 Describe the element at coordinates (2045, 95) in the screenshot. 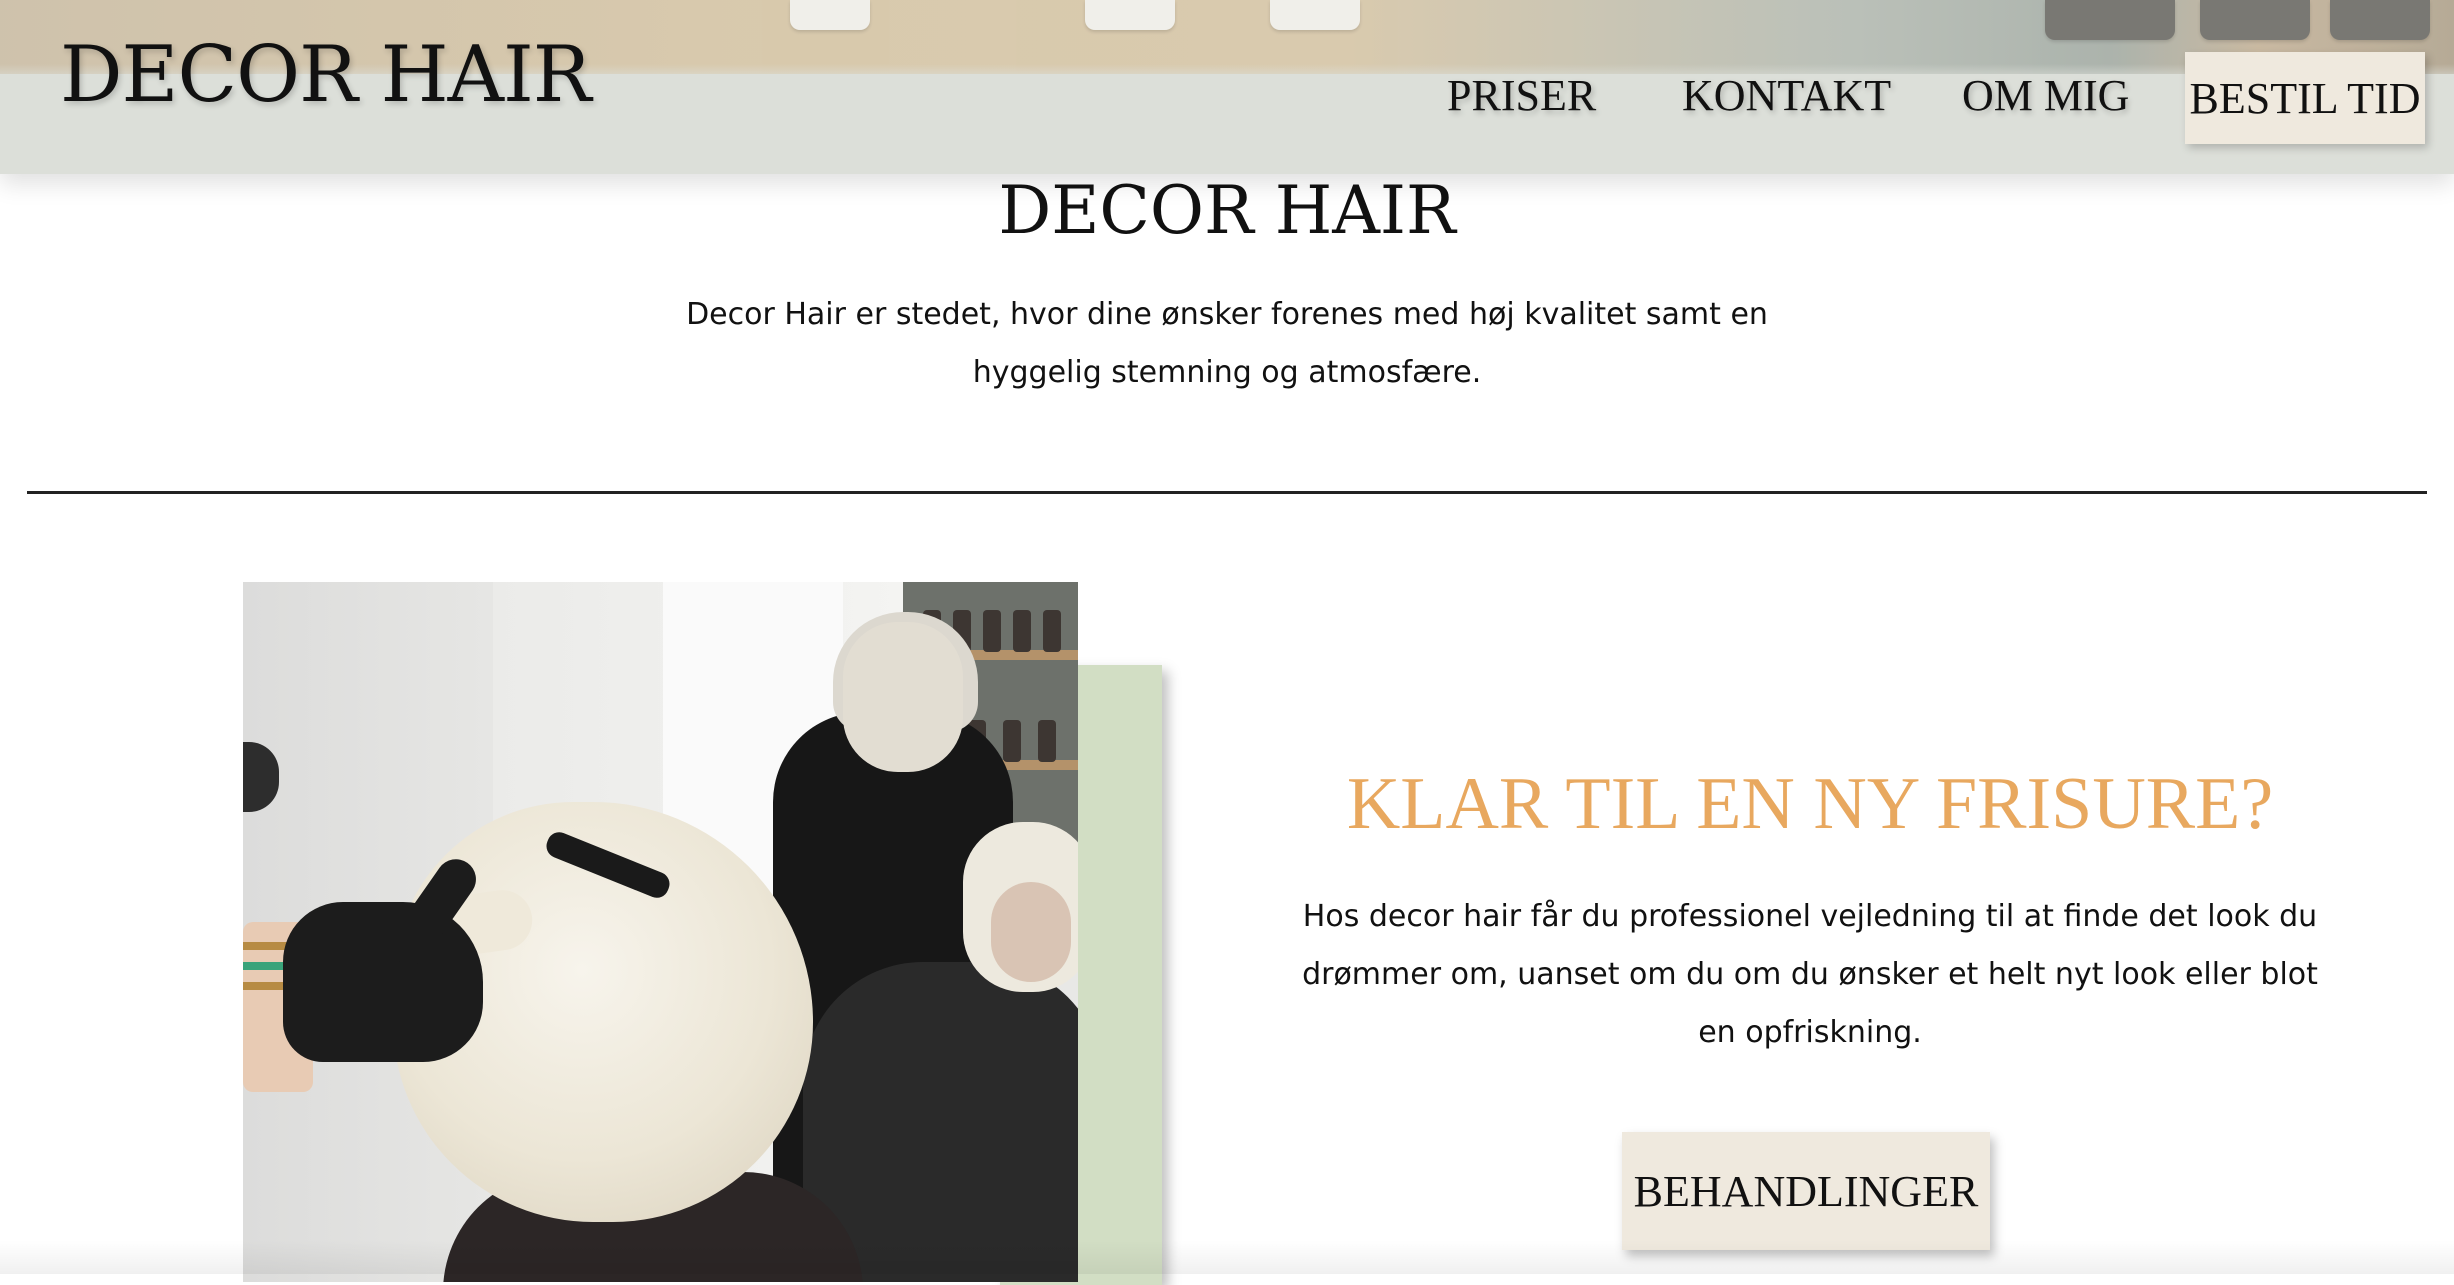

I see `nav-link-om-mig: OM MIG` at that location.